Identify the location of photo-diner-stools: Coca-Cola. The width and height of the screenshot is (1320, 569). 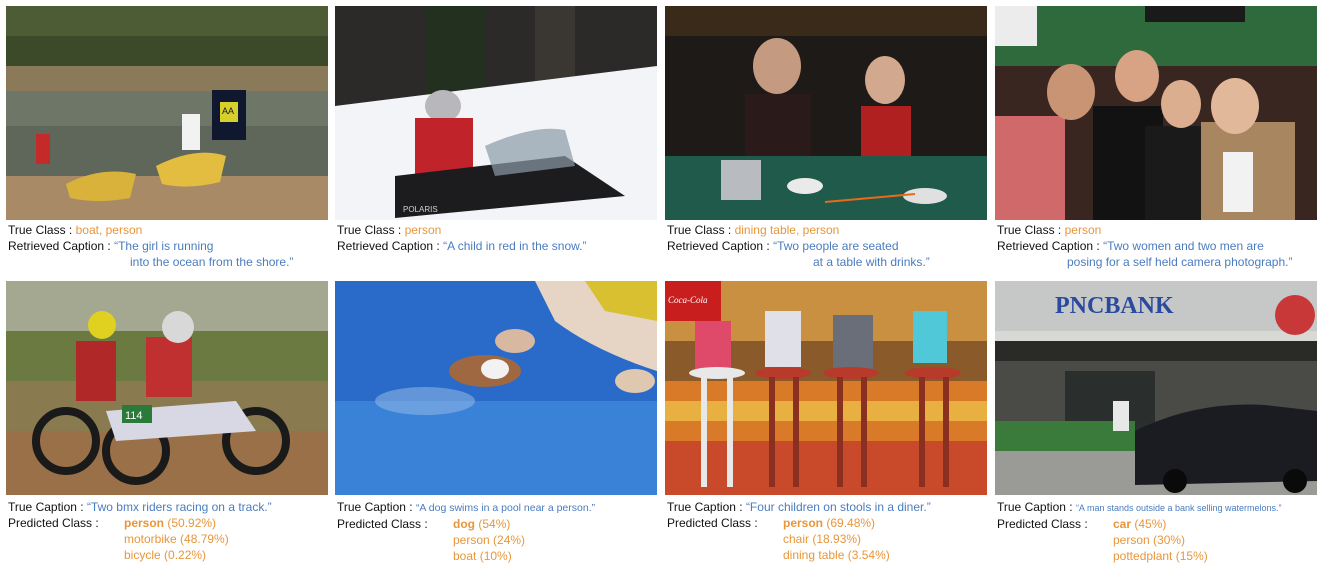
(826, 388).